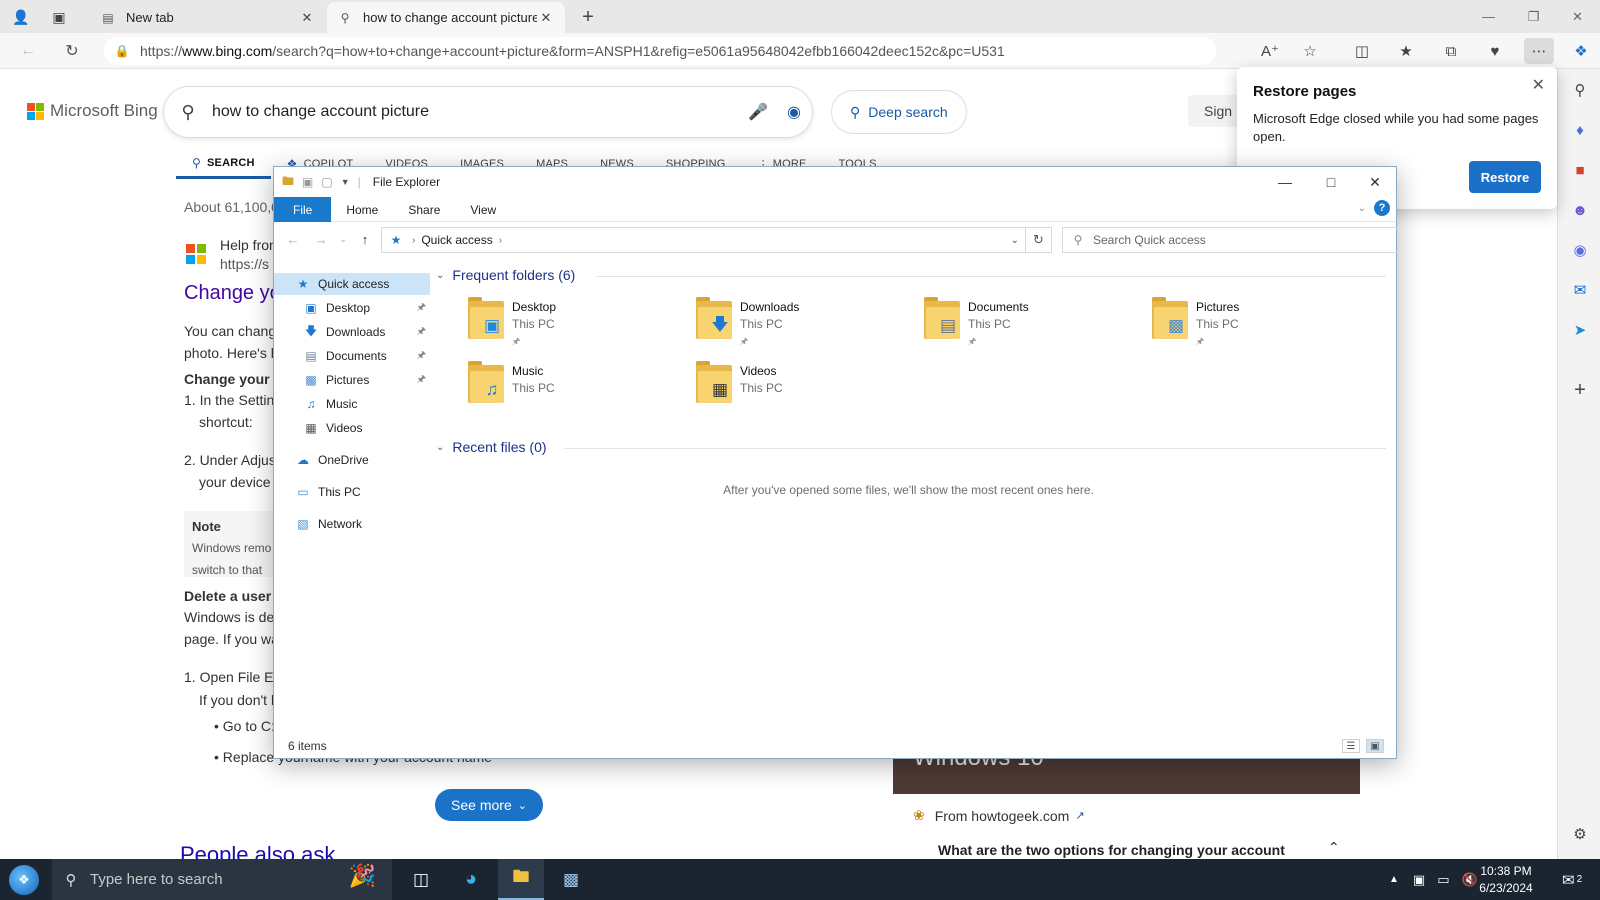 Image resolution: width=1600 pixels, height=900 pixels. I want to click on search-icon: ⚲, so click(1580, 90).